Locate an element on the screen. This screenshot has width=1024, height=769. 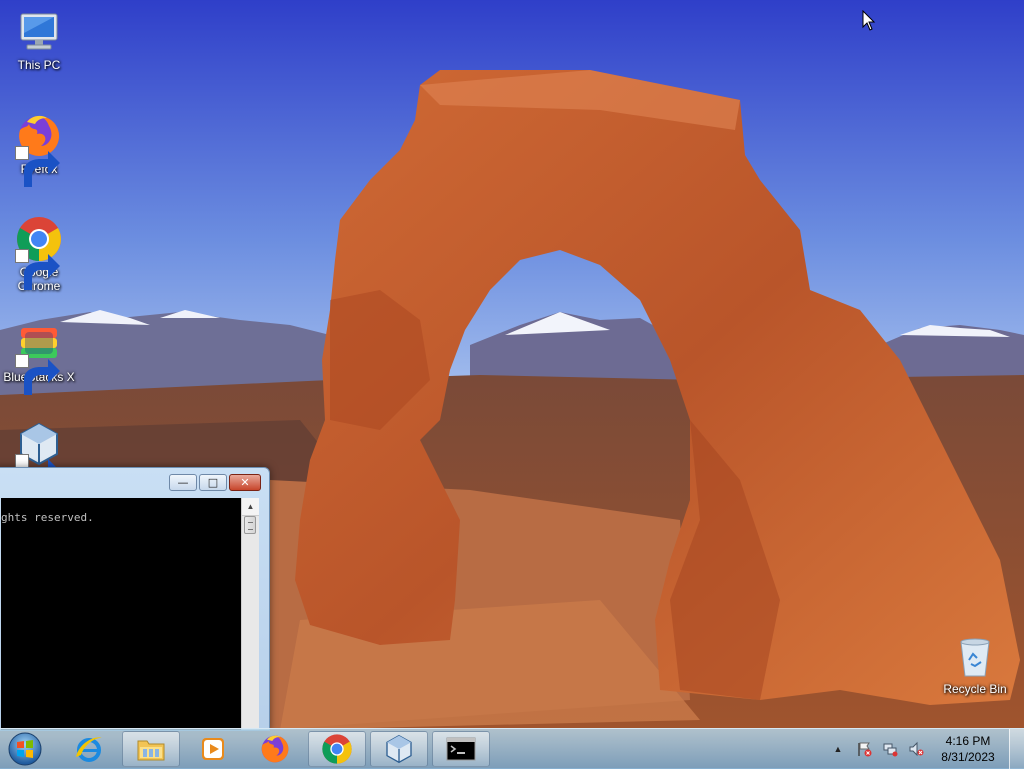
taskbar-button-chrome is located at coordinates (337, 749).